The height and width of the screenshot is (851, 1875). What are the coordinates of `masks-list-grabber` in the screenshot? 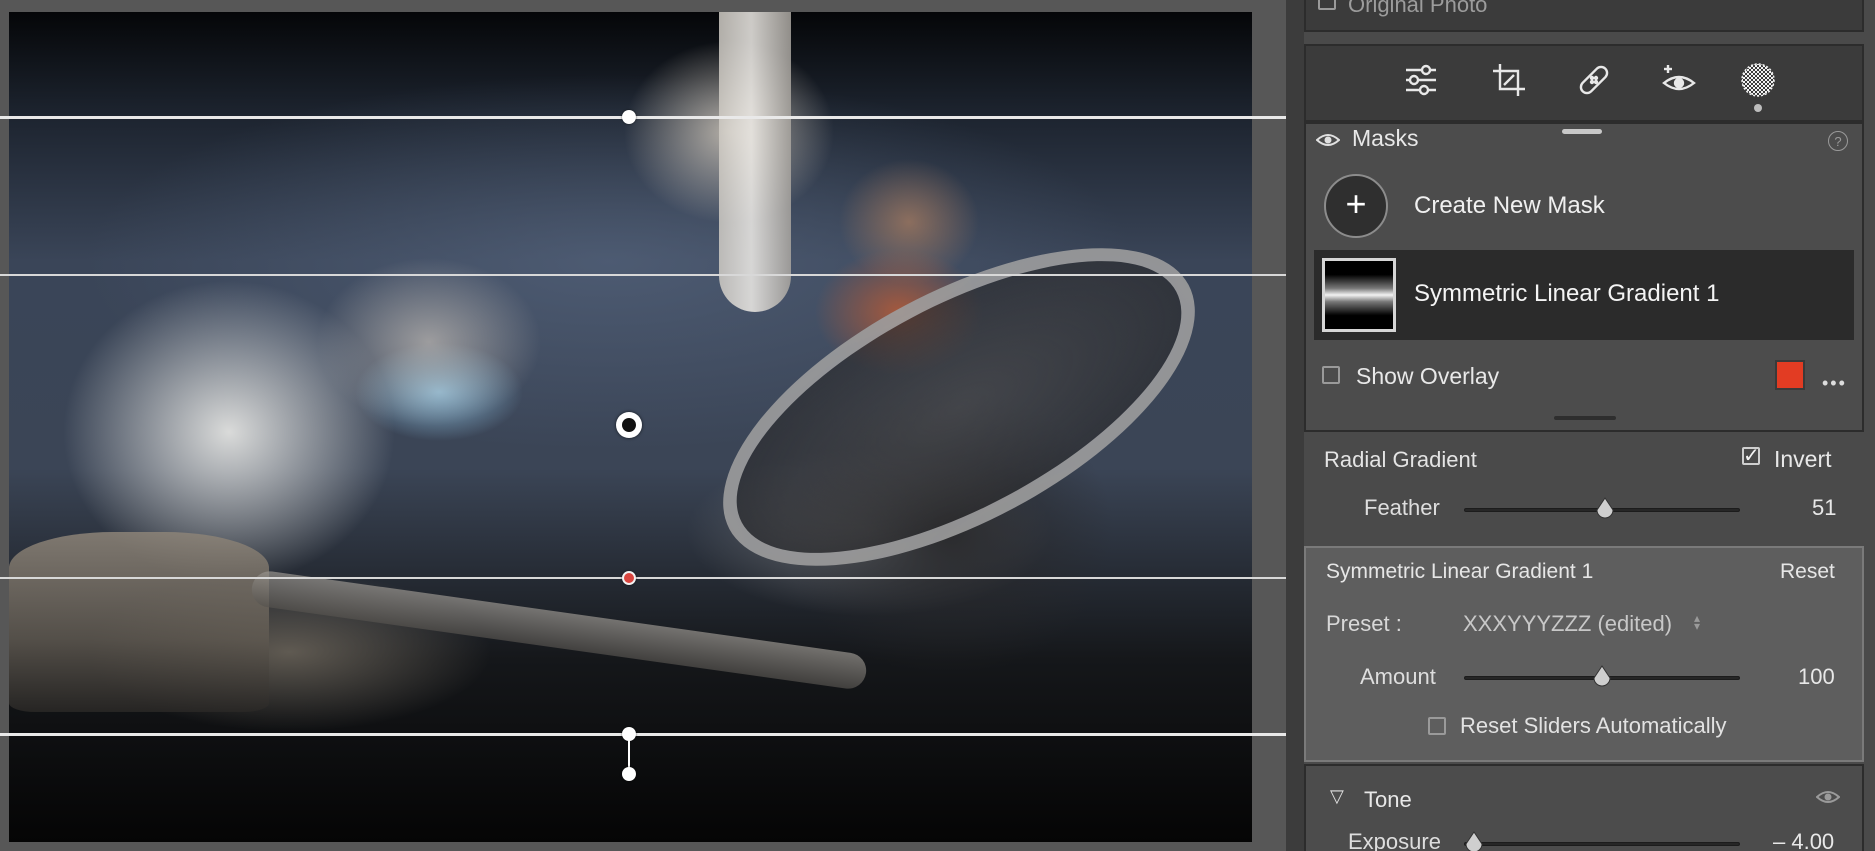 It's located at (1585, 418).